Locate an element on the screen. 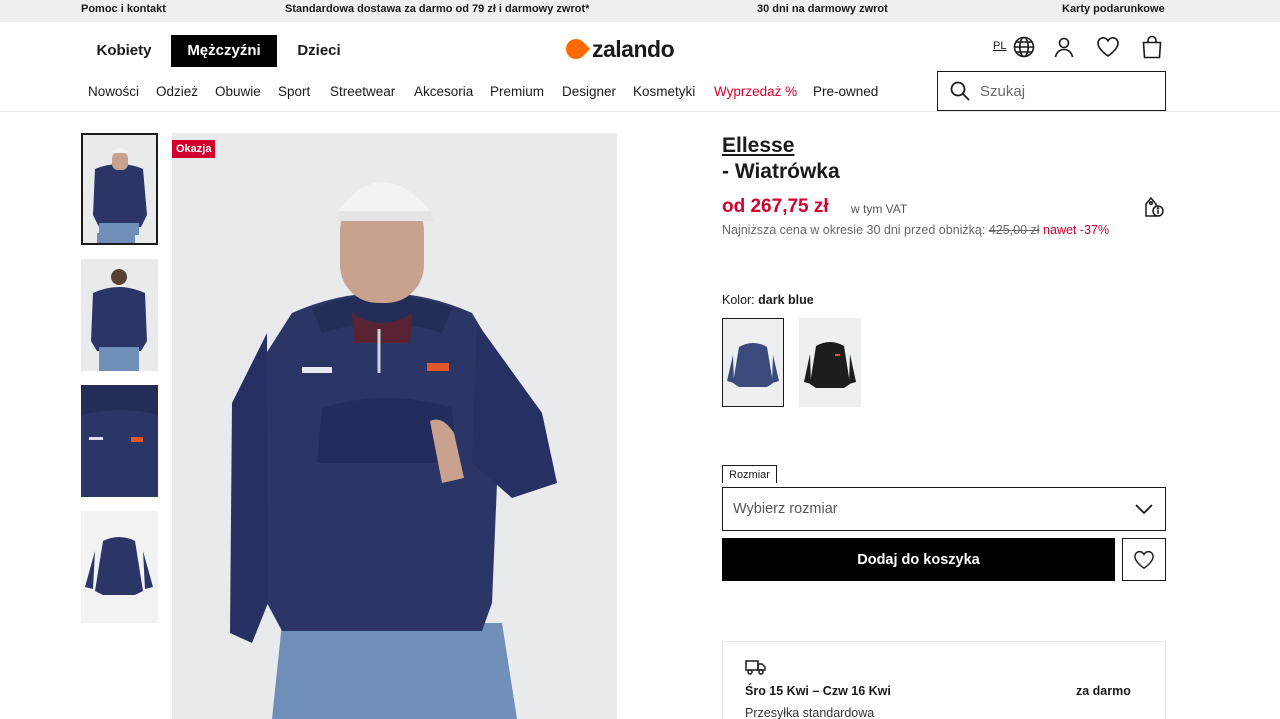 The width and height of the screenshot is (1280, 719). giftcards-link: Karty podarunkowe is located at coordinates (1113, 9).